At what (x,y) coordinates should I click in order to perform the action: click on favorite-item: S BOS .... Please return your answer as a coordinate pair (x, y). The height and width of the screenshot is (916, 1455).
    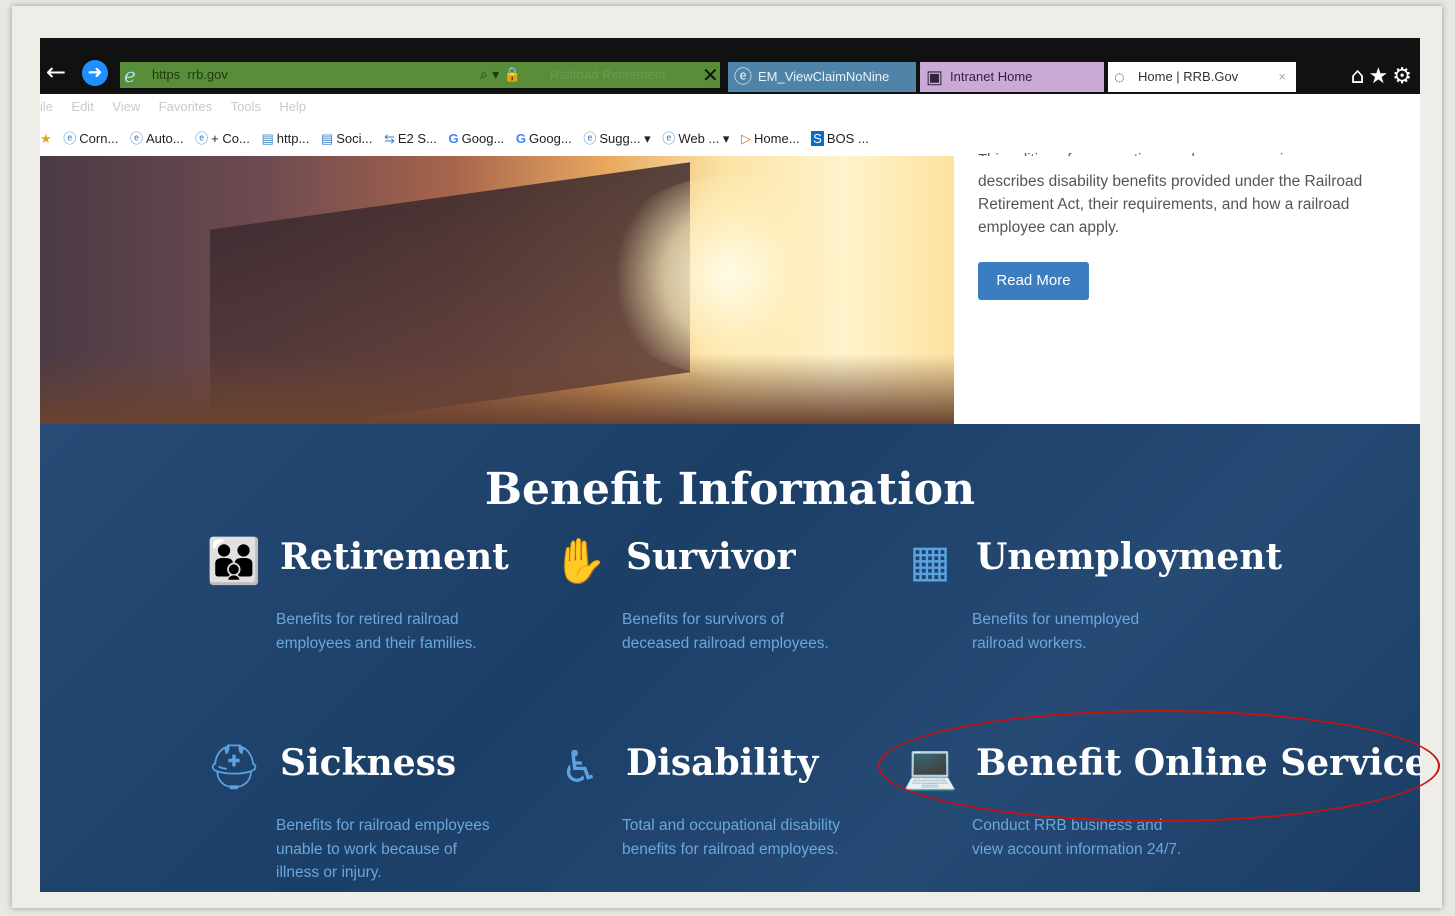
    Looking at the image, I should click on (840, 139).